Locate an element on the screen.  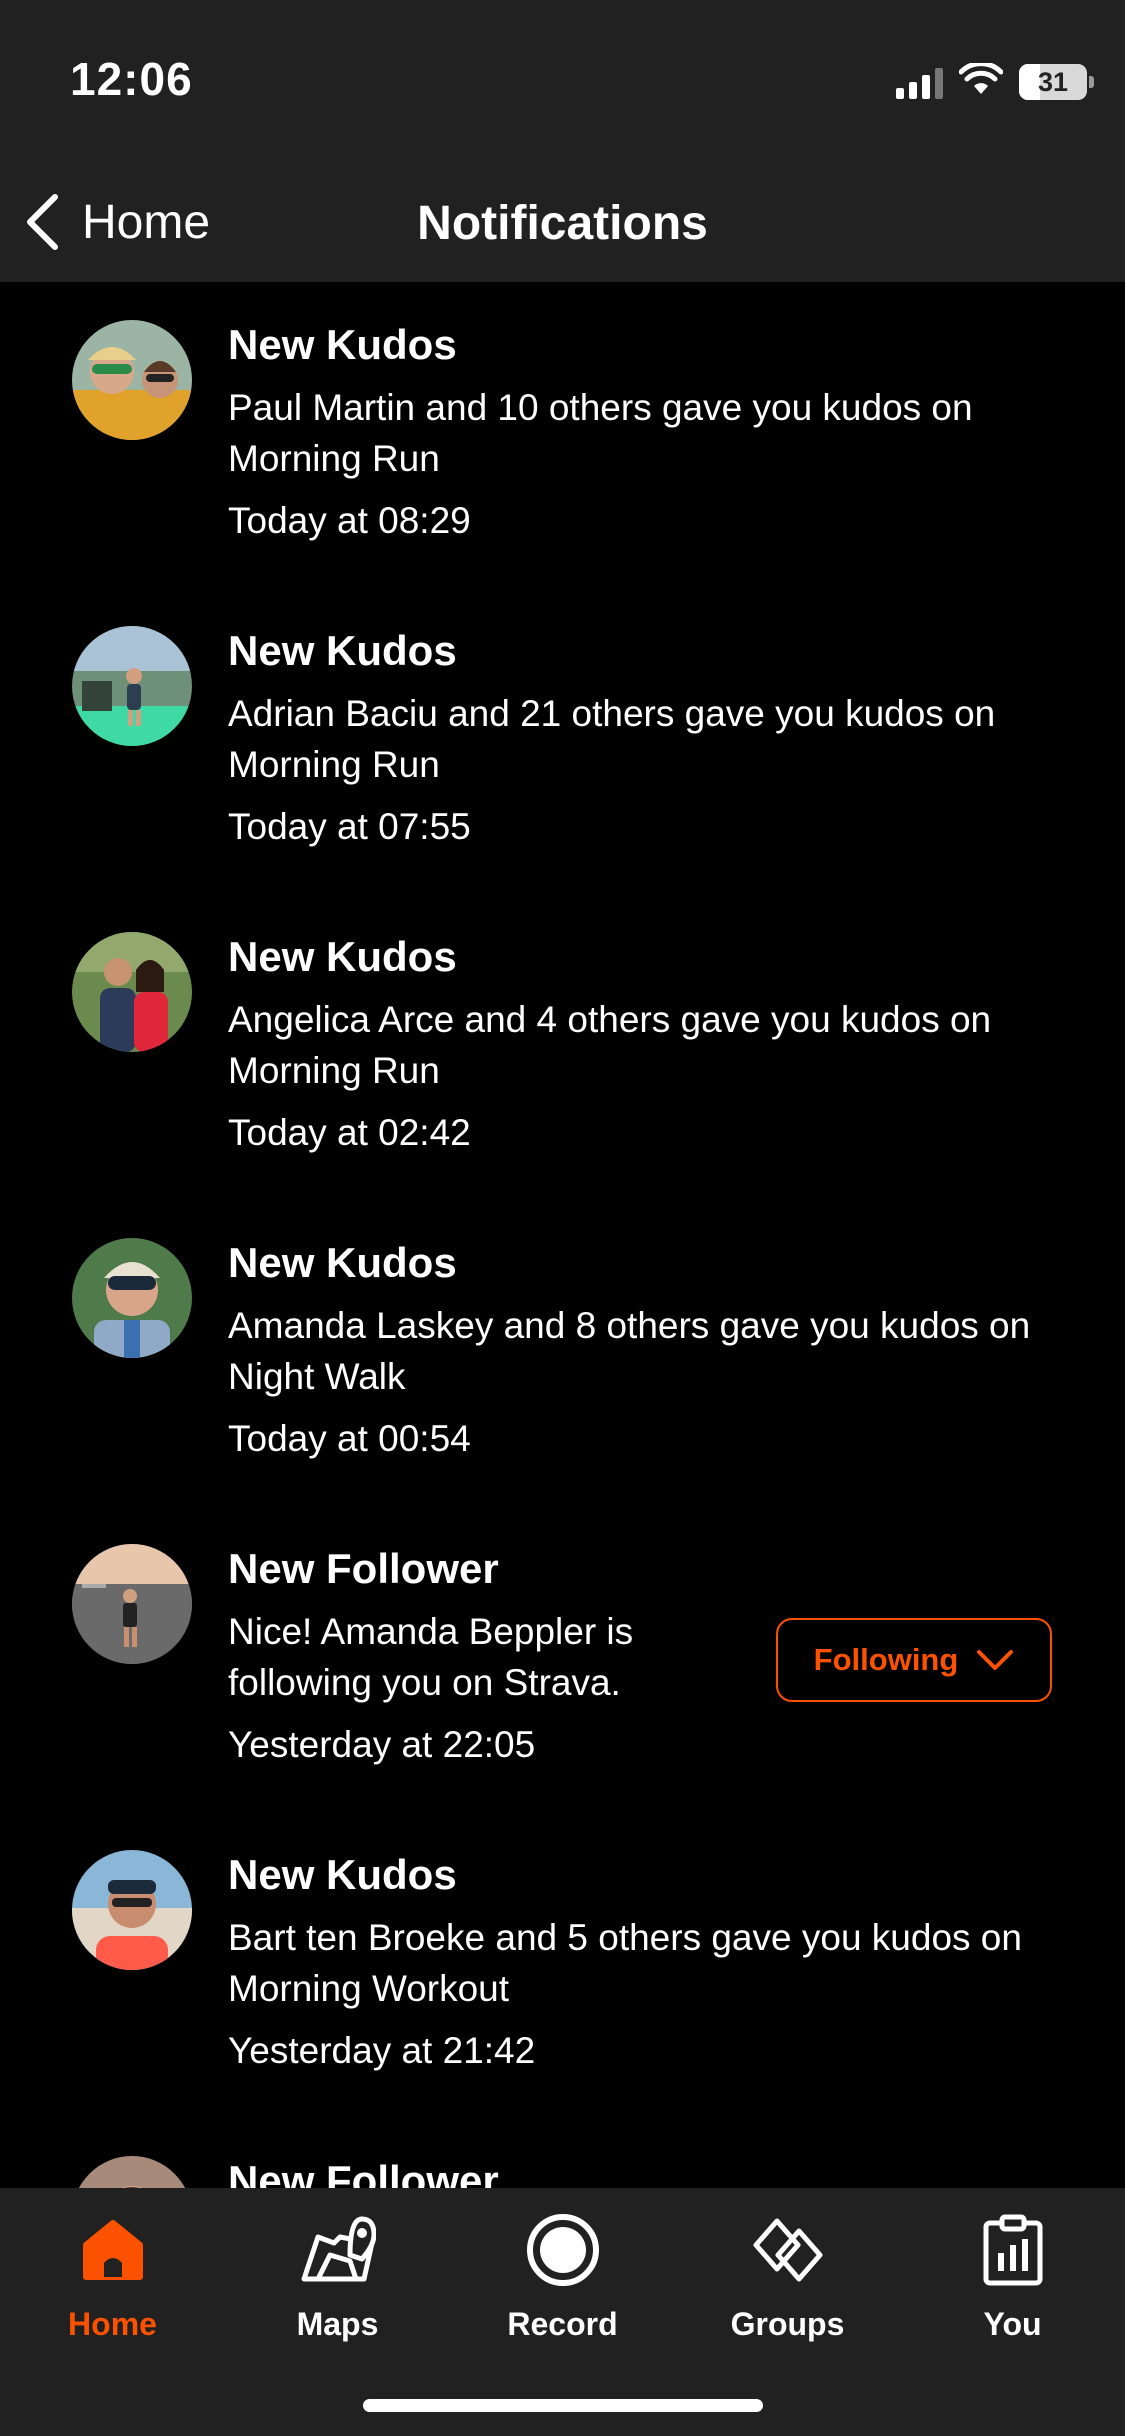
chevron-down-icon is located at coordinates (995, 1660).